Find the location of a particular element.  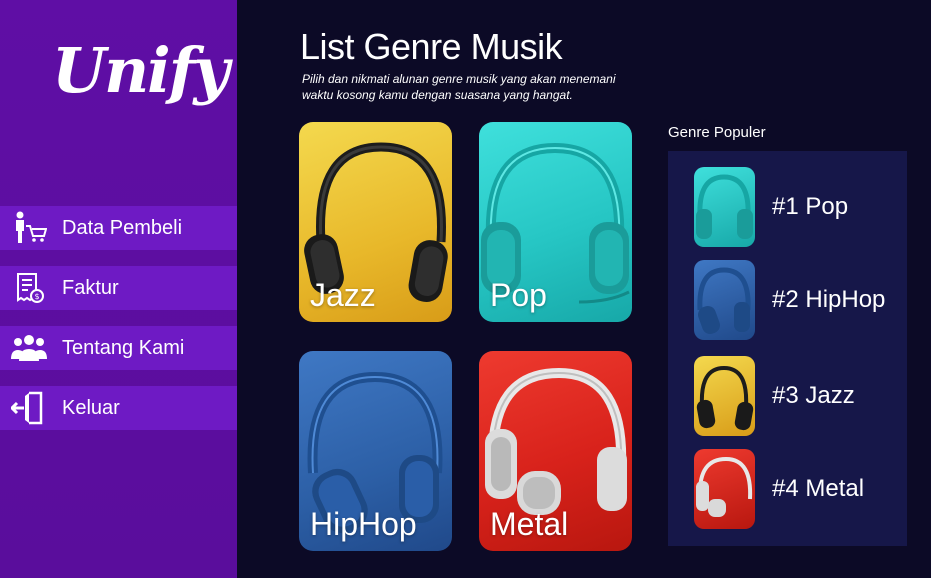

popular-item-label: #1 Pop is located at coordinates (810, 206).